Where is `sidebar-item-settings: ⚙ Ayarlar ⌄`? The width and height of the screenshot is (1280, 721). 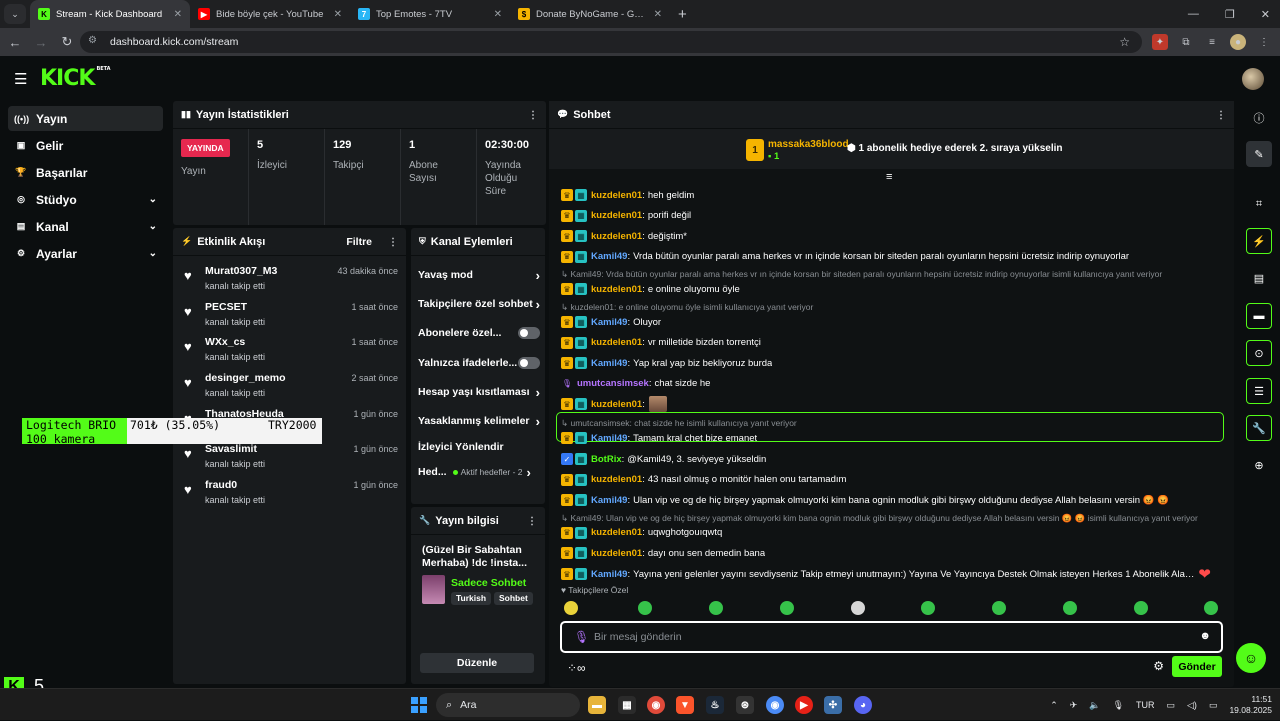
sidebar-item-settings: ⚙ Ayarlar ⌄ is located at coordinates (85, 253).